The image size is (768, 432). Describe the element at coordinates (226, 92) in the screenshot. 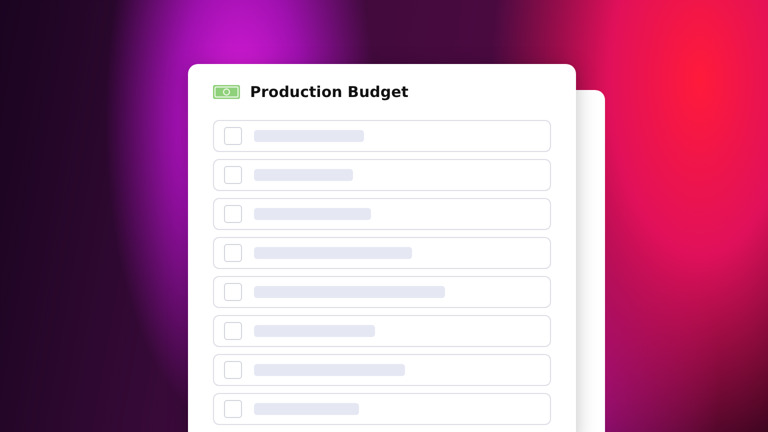

I see `banknote-icon` at that location.